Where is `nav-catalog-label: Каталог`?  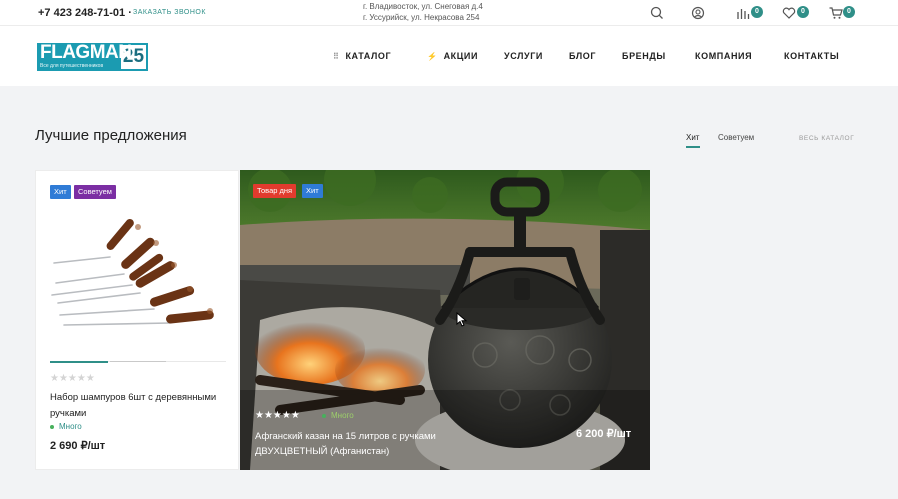
nav-catalog-label: Каталог is located at coordinates (368, 56).